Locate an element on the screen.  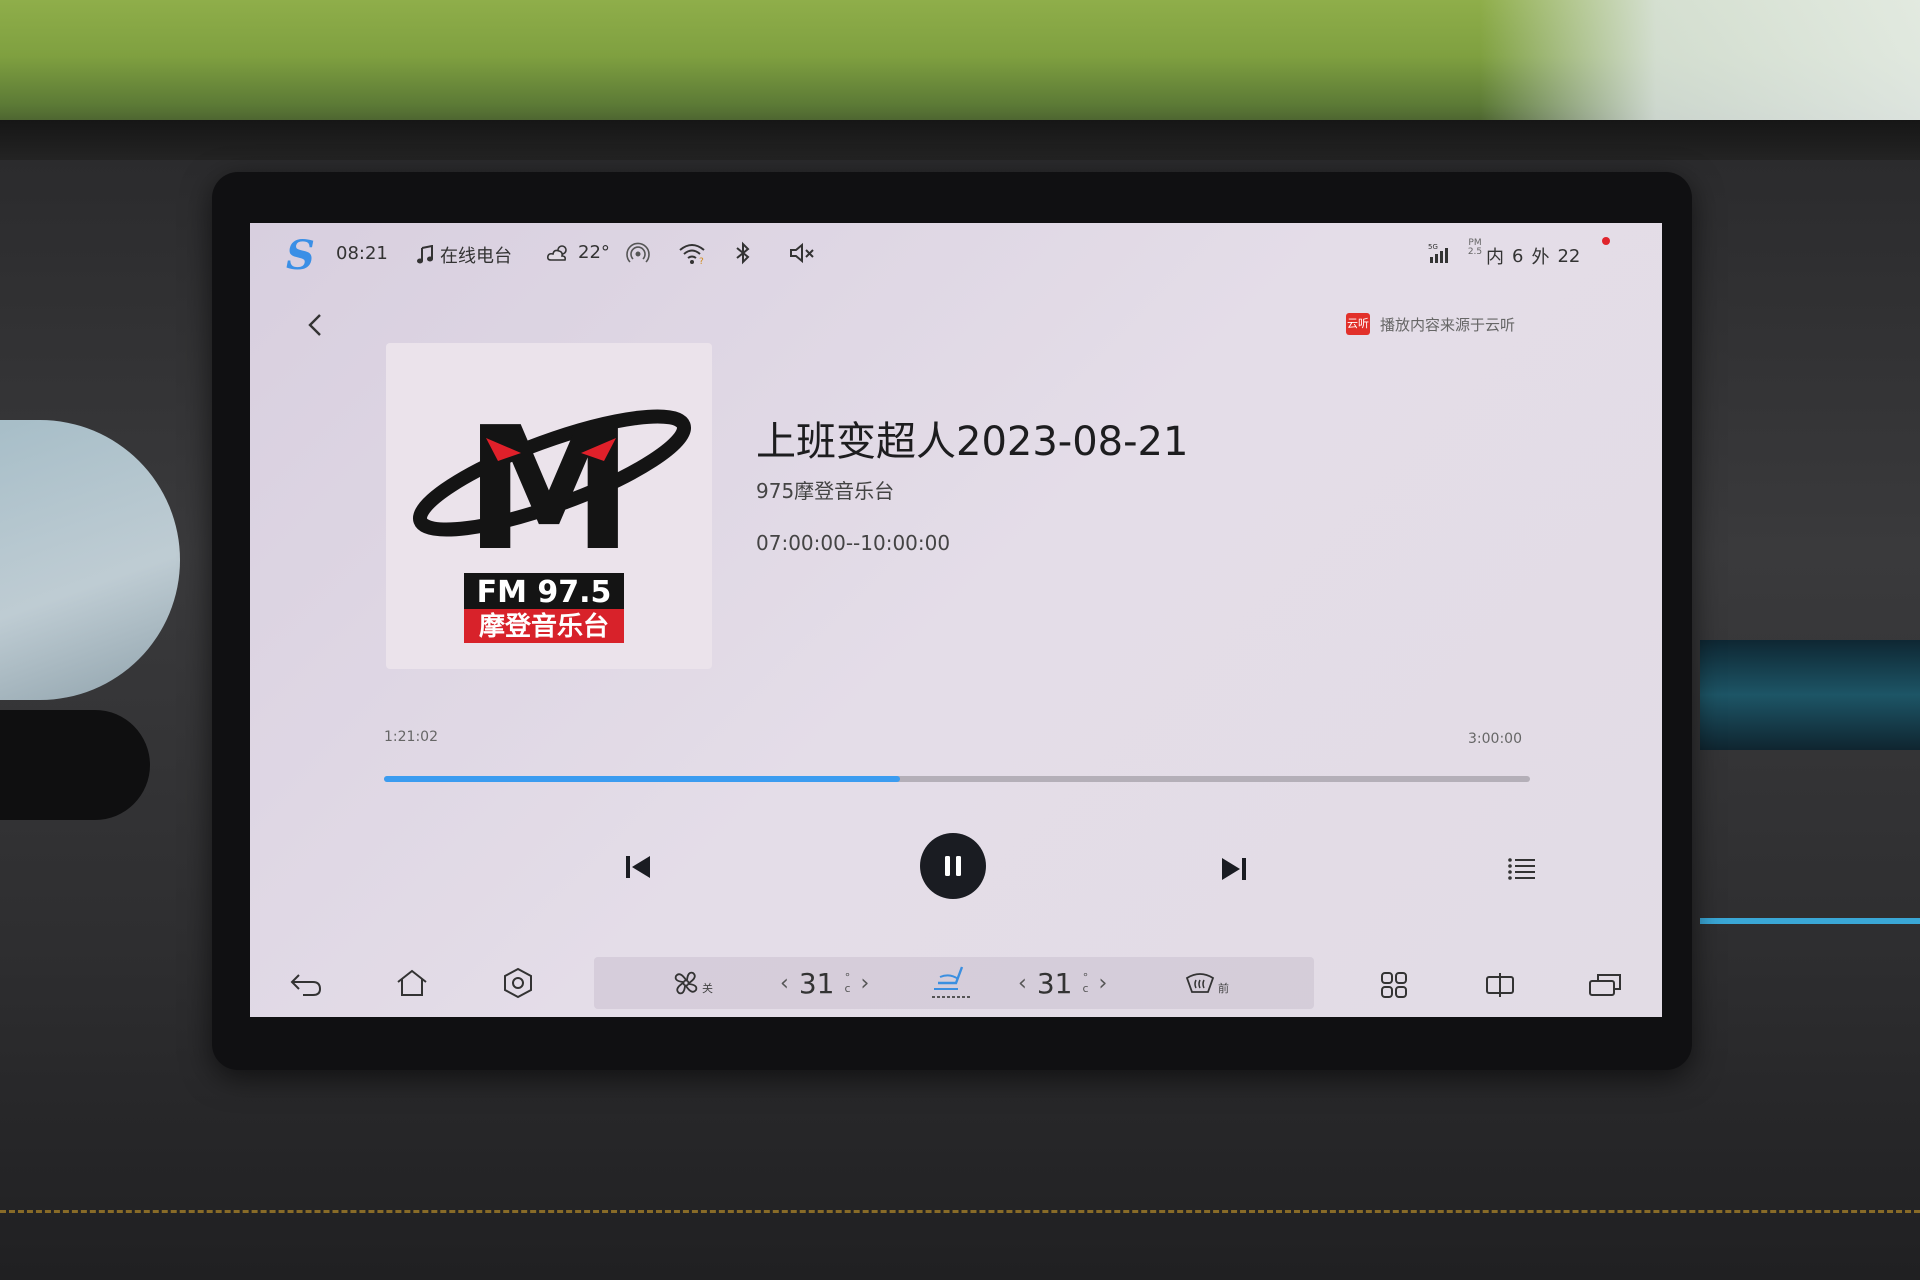
total-duration: 3:00:00 is located at coordinates (1495, 739).